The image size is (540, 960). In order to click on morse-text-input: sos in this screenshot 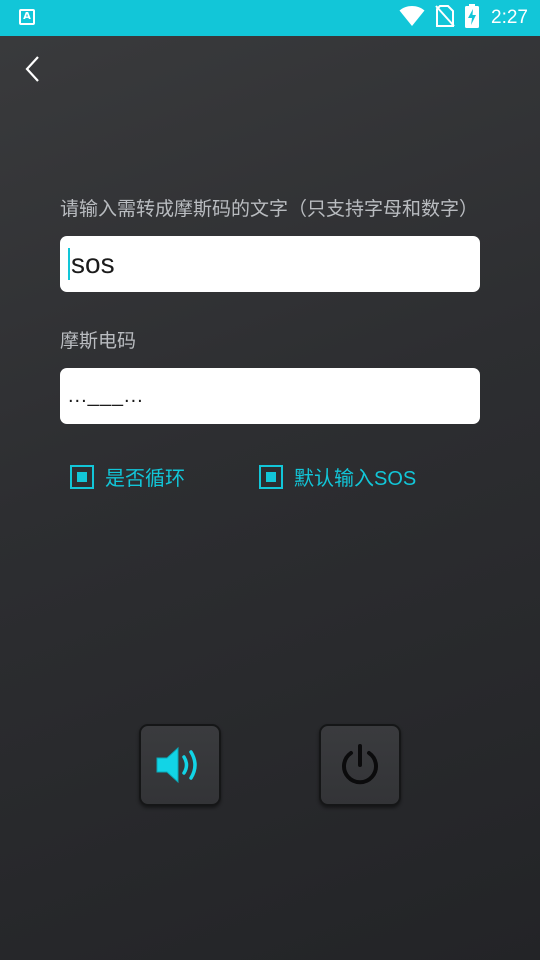, I will do `click(270, 264)`.